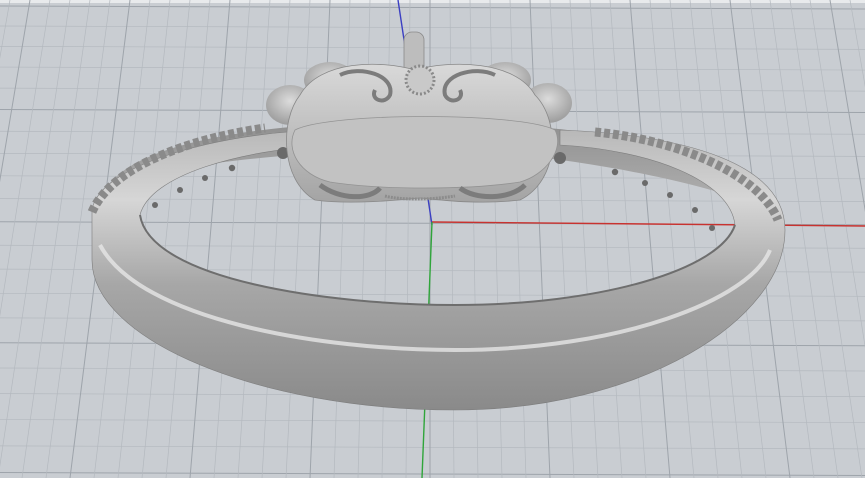 The width and height of the screenshot is (865, 478). I want to click on ring-head-setting, so click(419, 117).